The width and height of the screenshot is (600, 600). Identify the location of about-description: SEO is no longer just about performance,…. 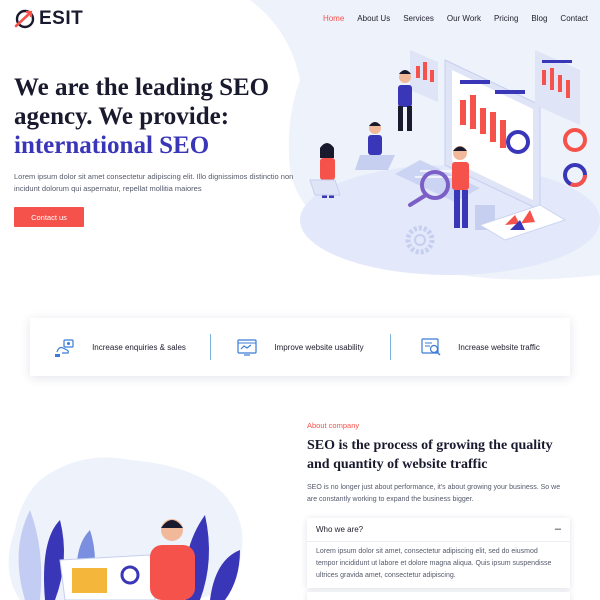
(434, 493).